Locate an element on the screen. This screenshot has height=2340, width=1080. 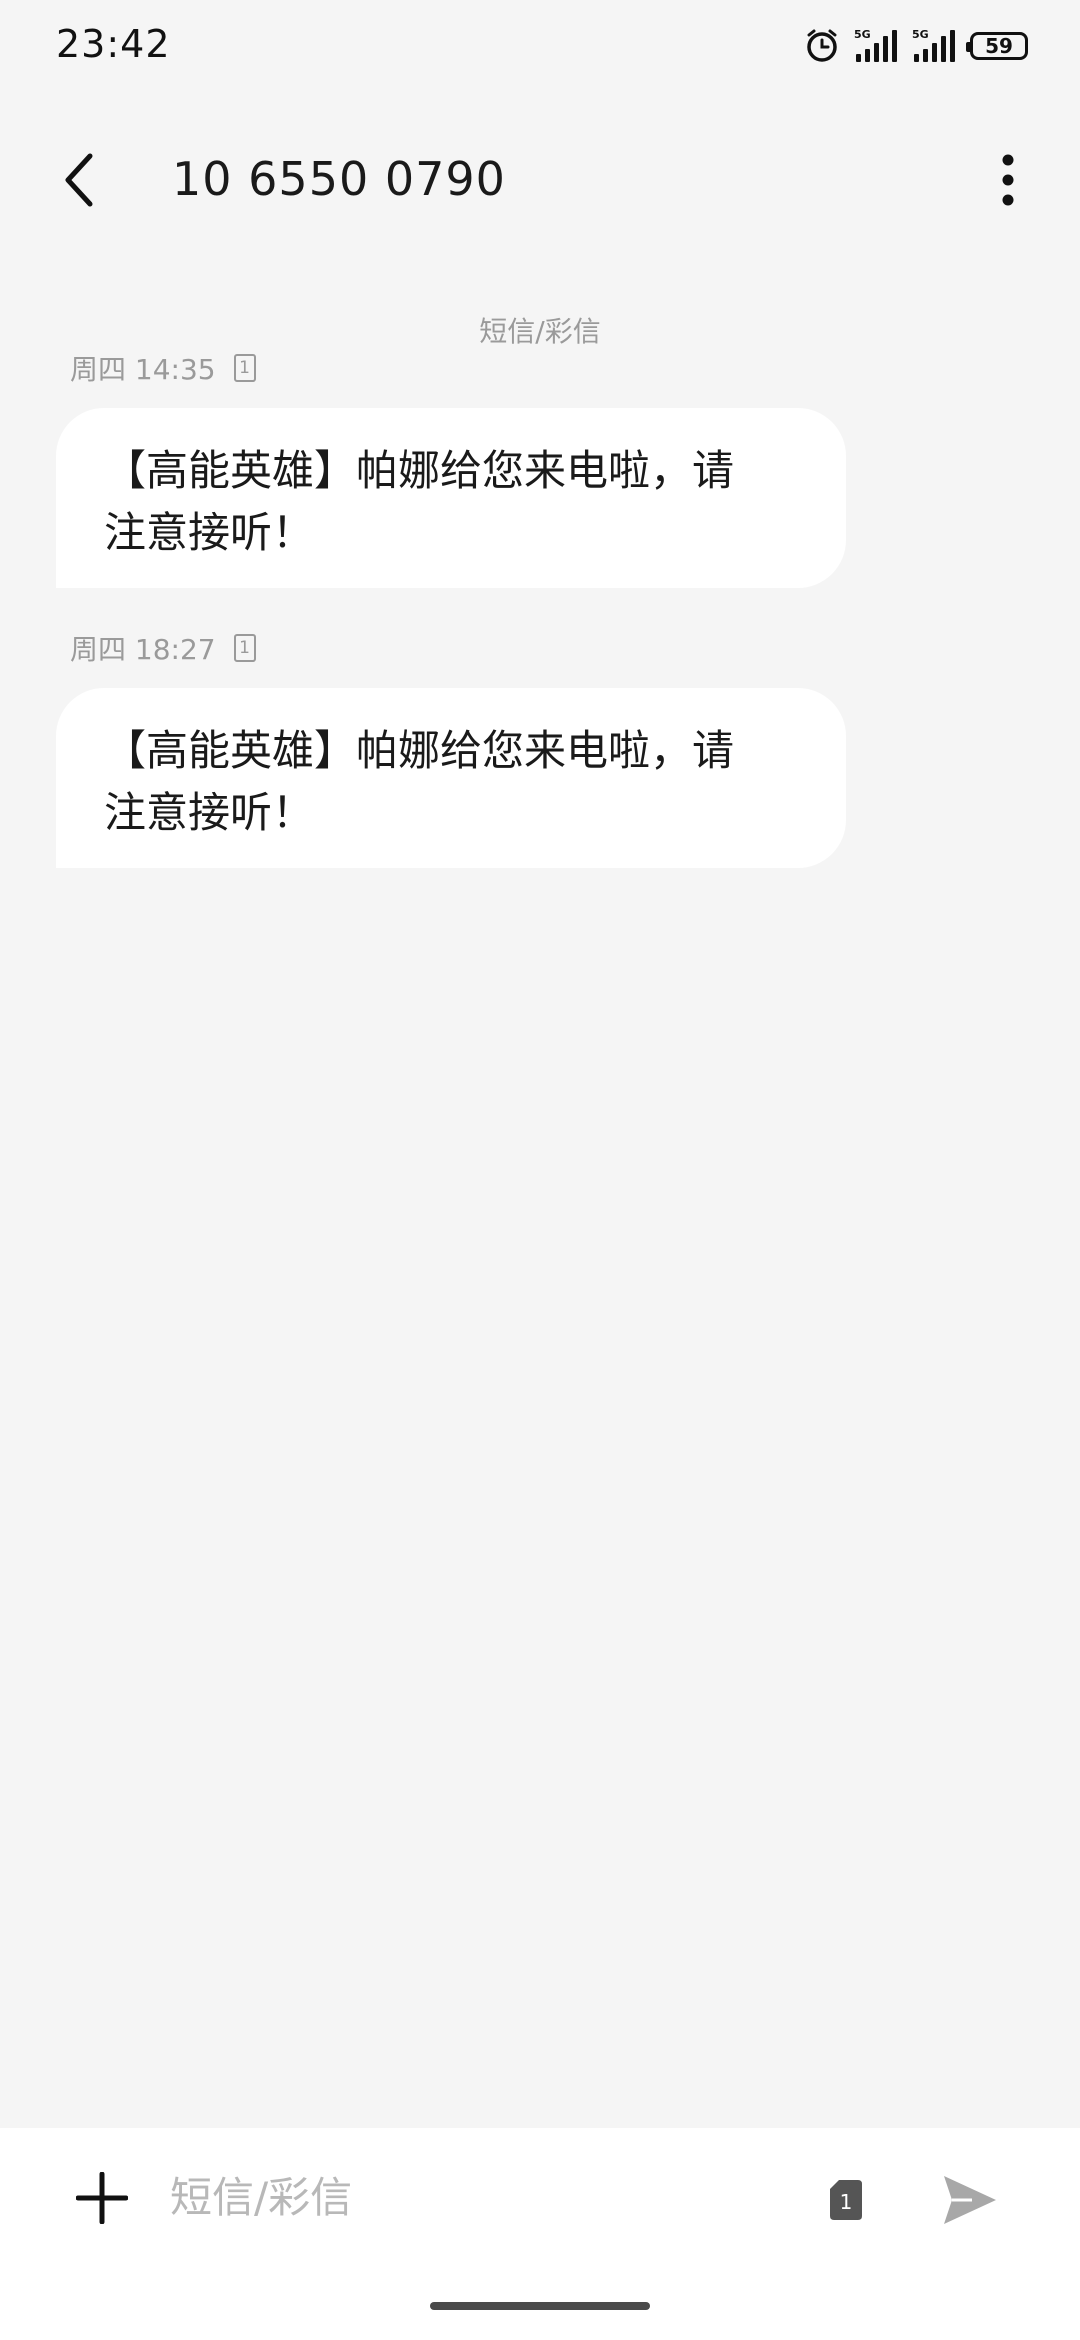
contact-title: 10 6550 0790 is located at coordinates (339, 179).